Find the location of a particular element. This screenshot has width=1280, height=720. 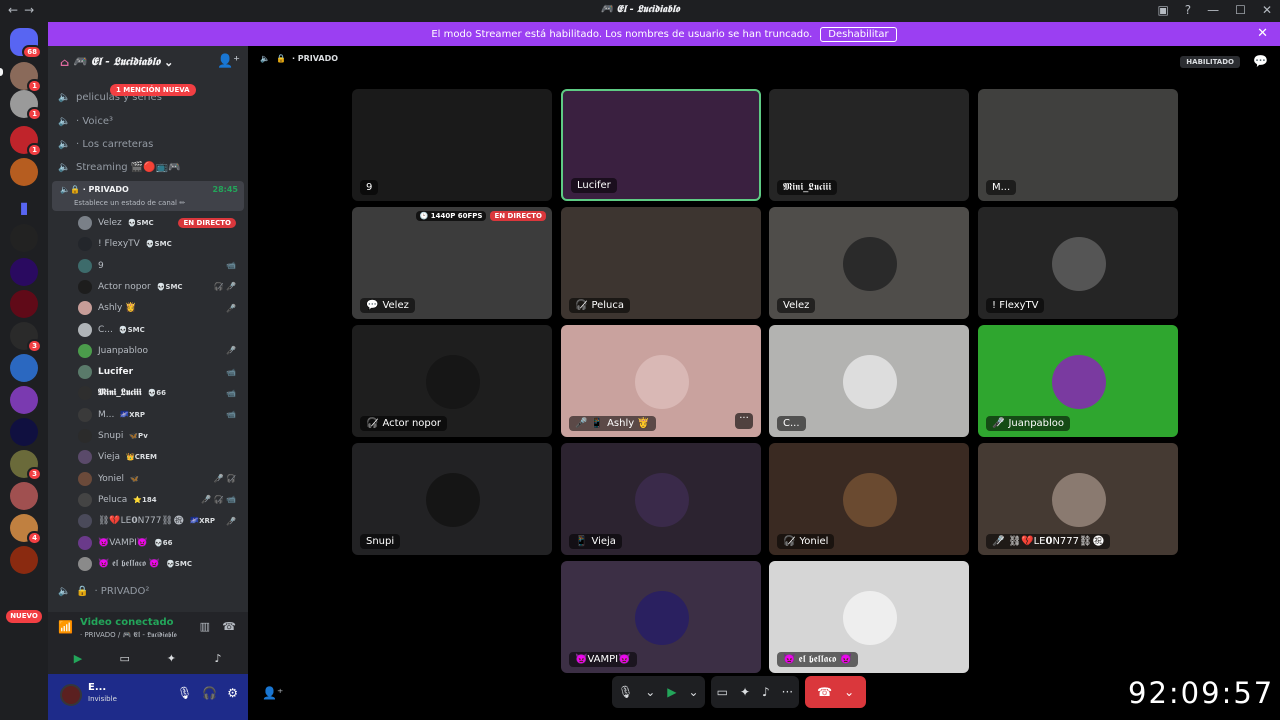

voice-channel: 🔈 · Los carreteras is located at coordinates (105, 144).